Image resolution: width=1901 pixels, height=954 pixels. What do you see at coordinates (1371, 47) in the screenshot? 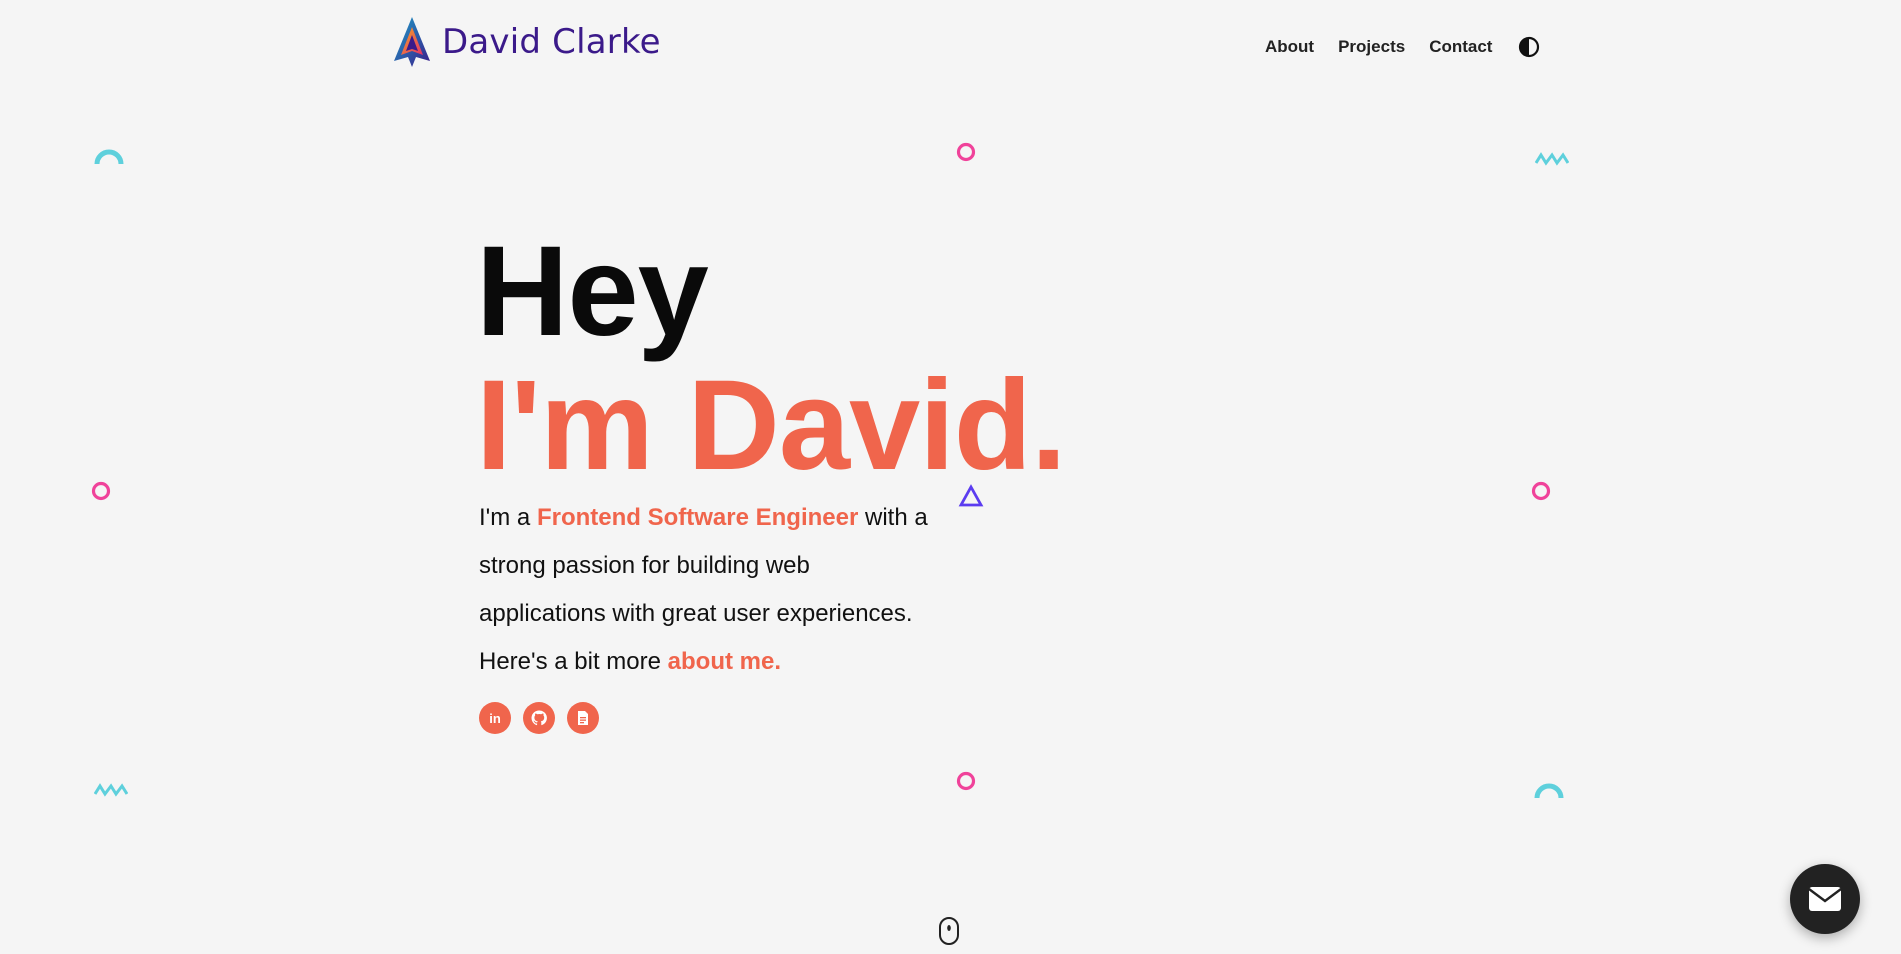
I see `nav-projects: Projects` at bounding box center [1371, 47].